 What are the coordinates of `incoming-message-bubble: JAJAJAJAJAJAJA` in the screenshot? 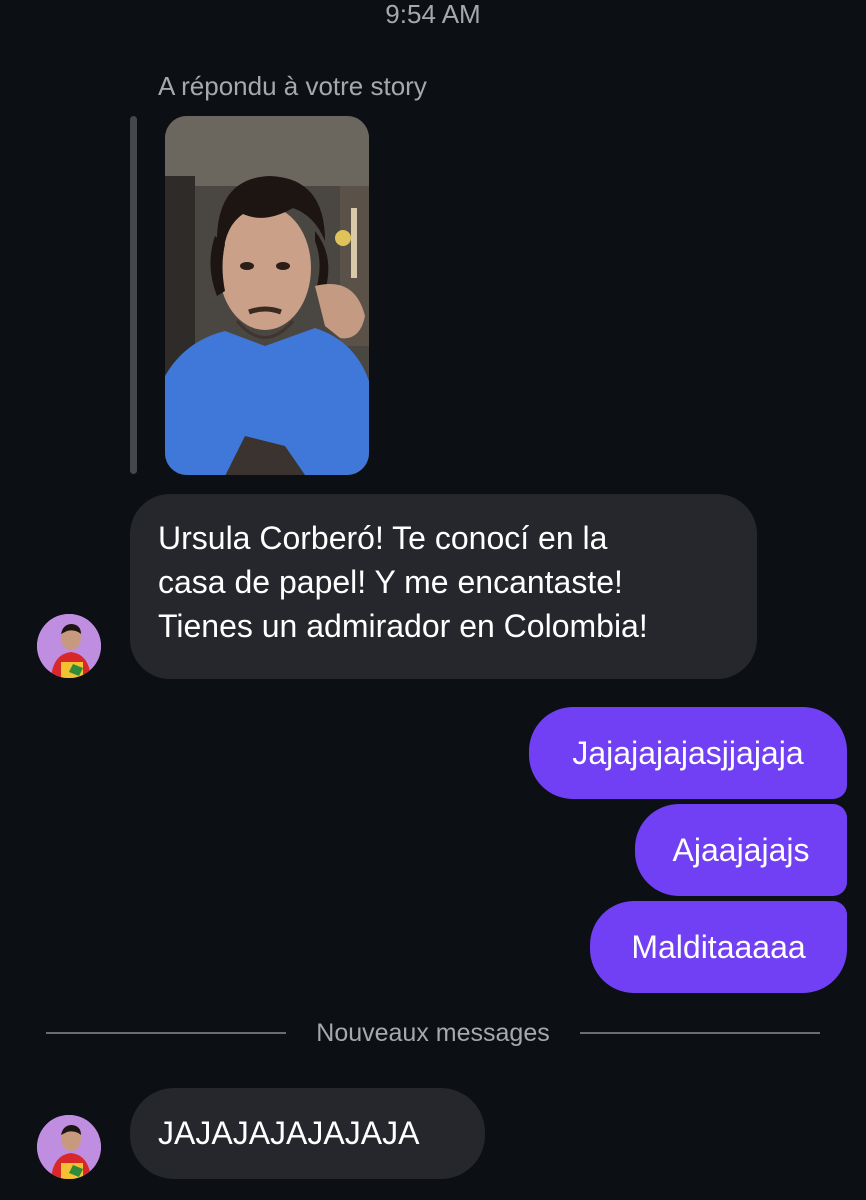 It's located at (307, 1133).